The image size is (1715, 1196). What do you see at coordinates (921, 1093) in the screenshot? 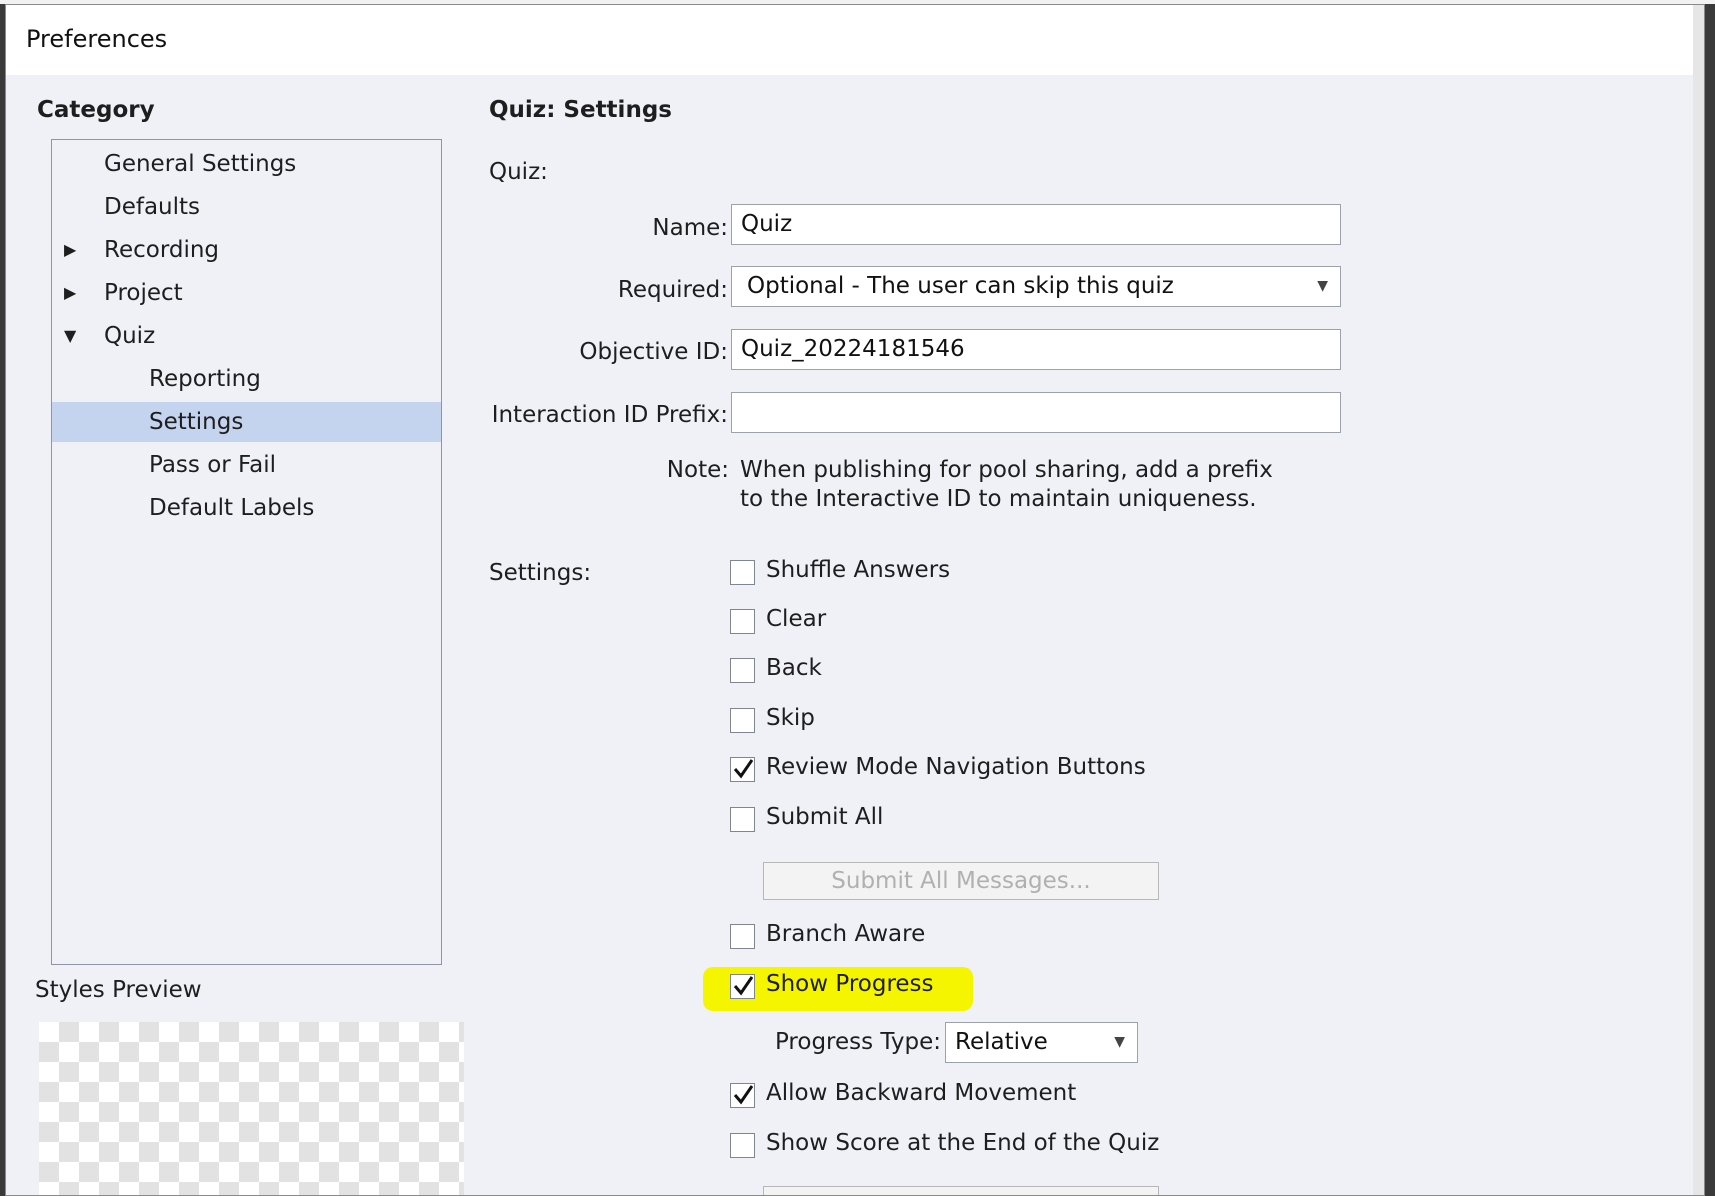
I see `allow-backward-movement-label: Allow Backward Movement` at bounding box center [921, 1093].